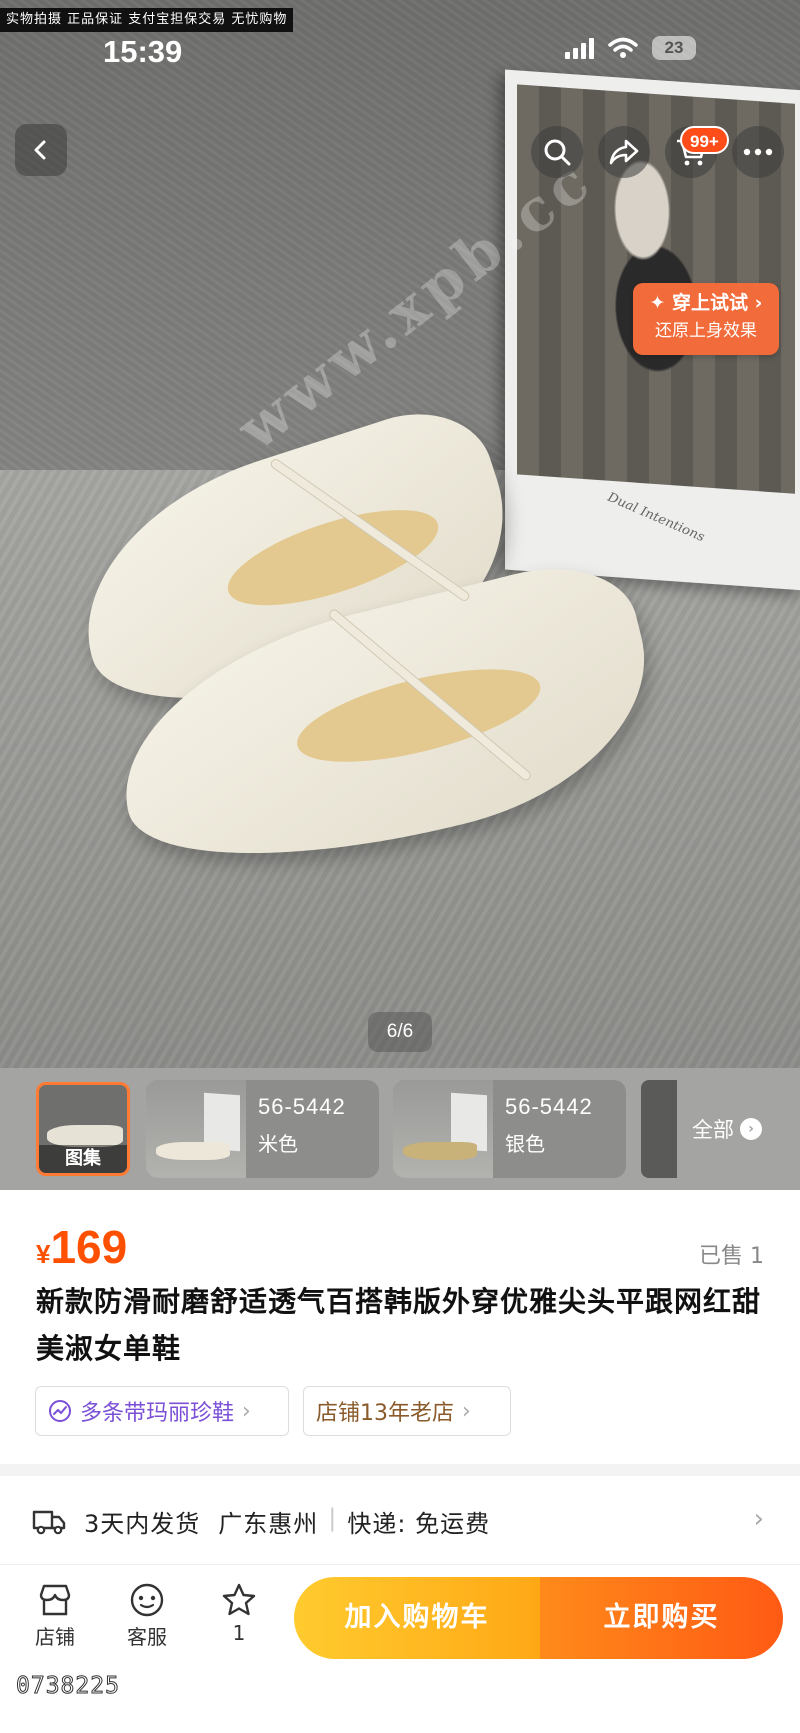  I want to click on share-icon, so click(624, 152).